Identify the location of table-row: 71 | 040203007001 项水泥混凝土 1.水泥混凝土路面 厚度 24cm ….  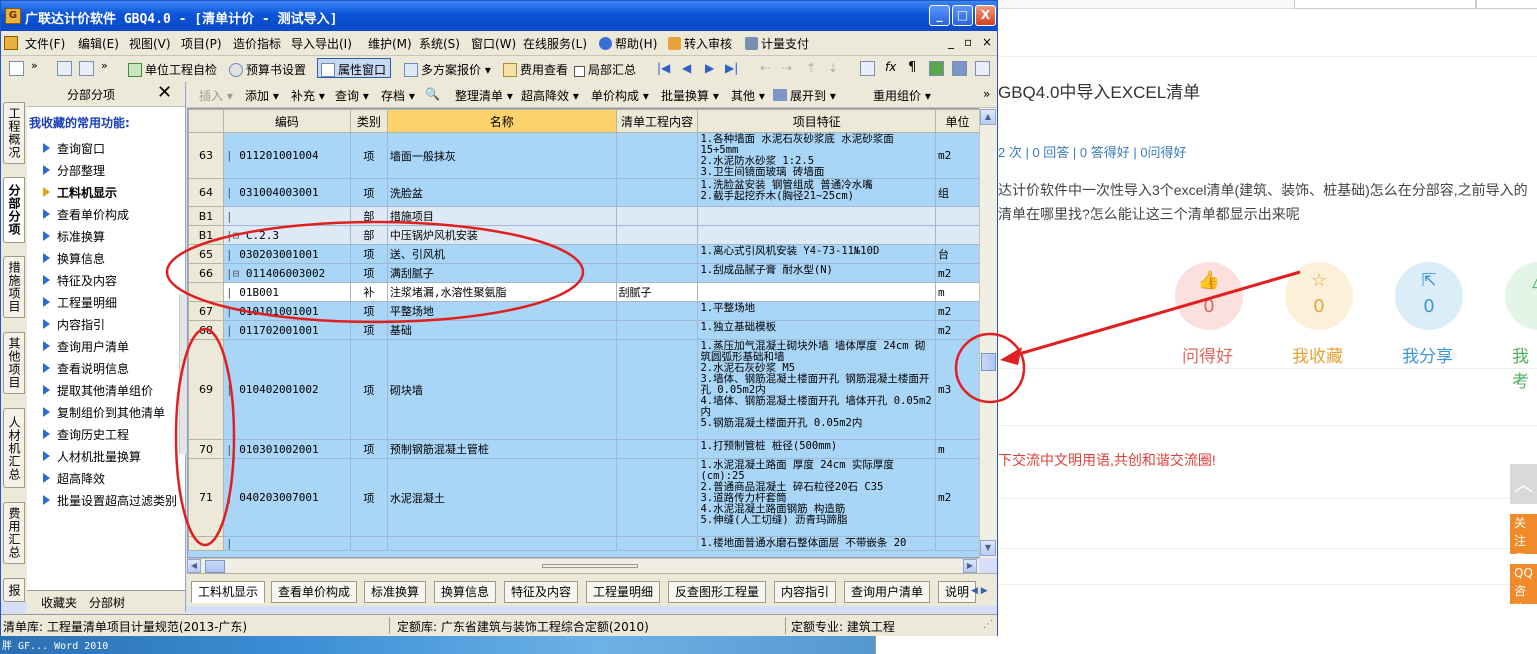
(584, 497).